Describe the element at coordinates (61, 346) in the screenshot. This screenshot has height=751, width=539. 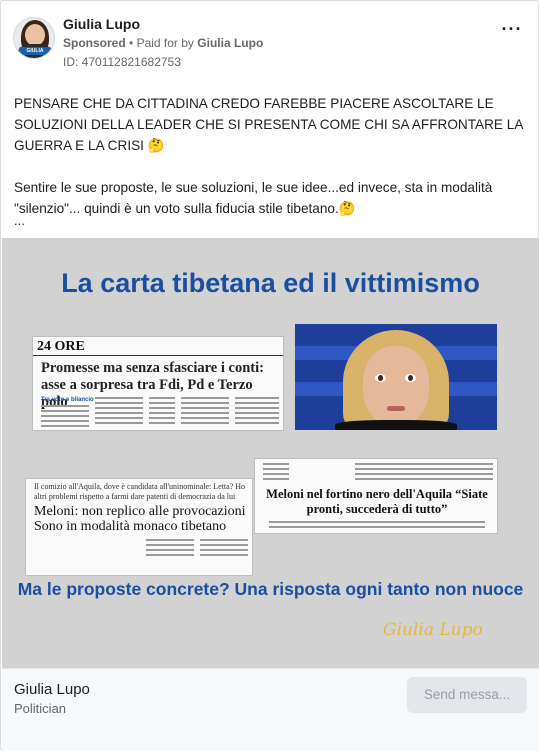
I see `clip1-masthead: 24 ORE` at that location.